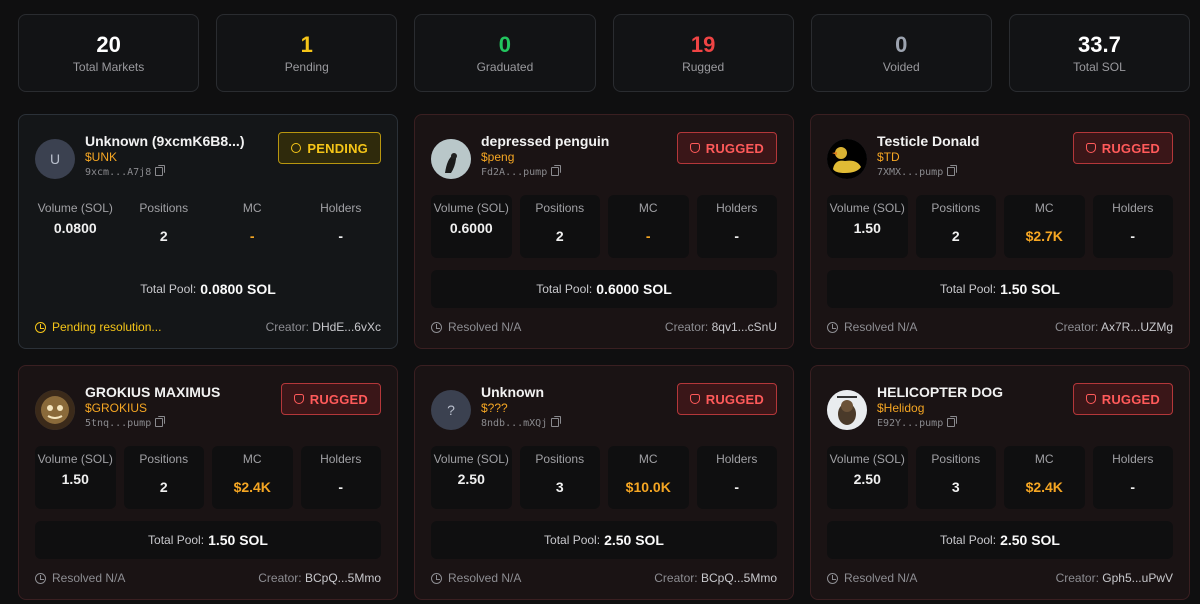 This screenshot has height=604, width=1200. I want to click on creator: Creator: DHdE...6vXc, so click(323, 327).